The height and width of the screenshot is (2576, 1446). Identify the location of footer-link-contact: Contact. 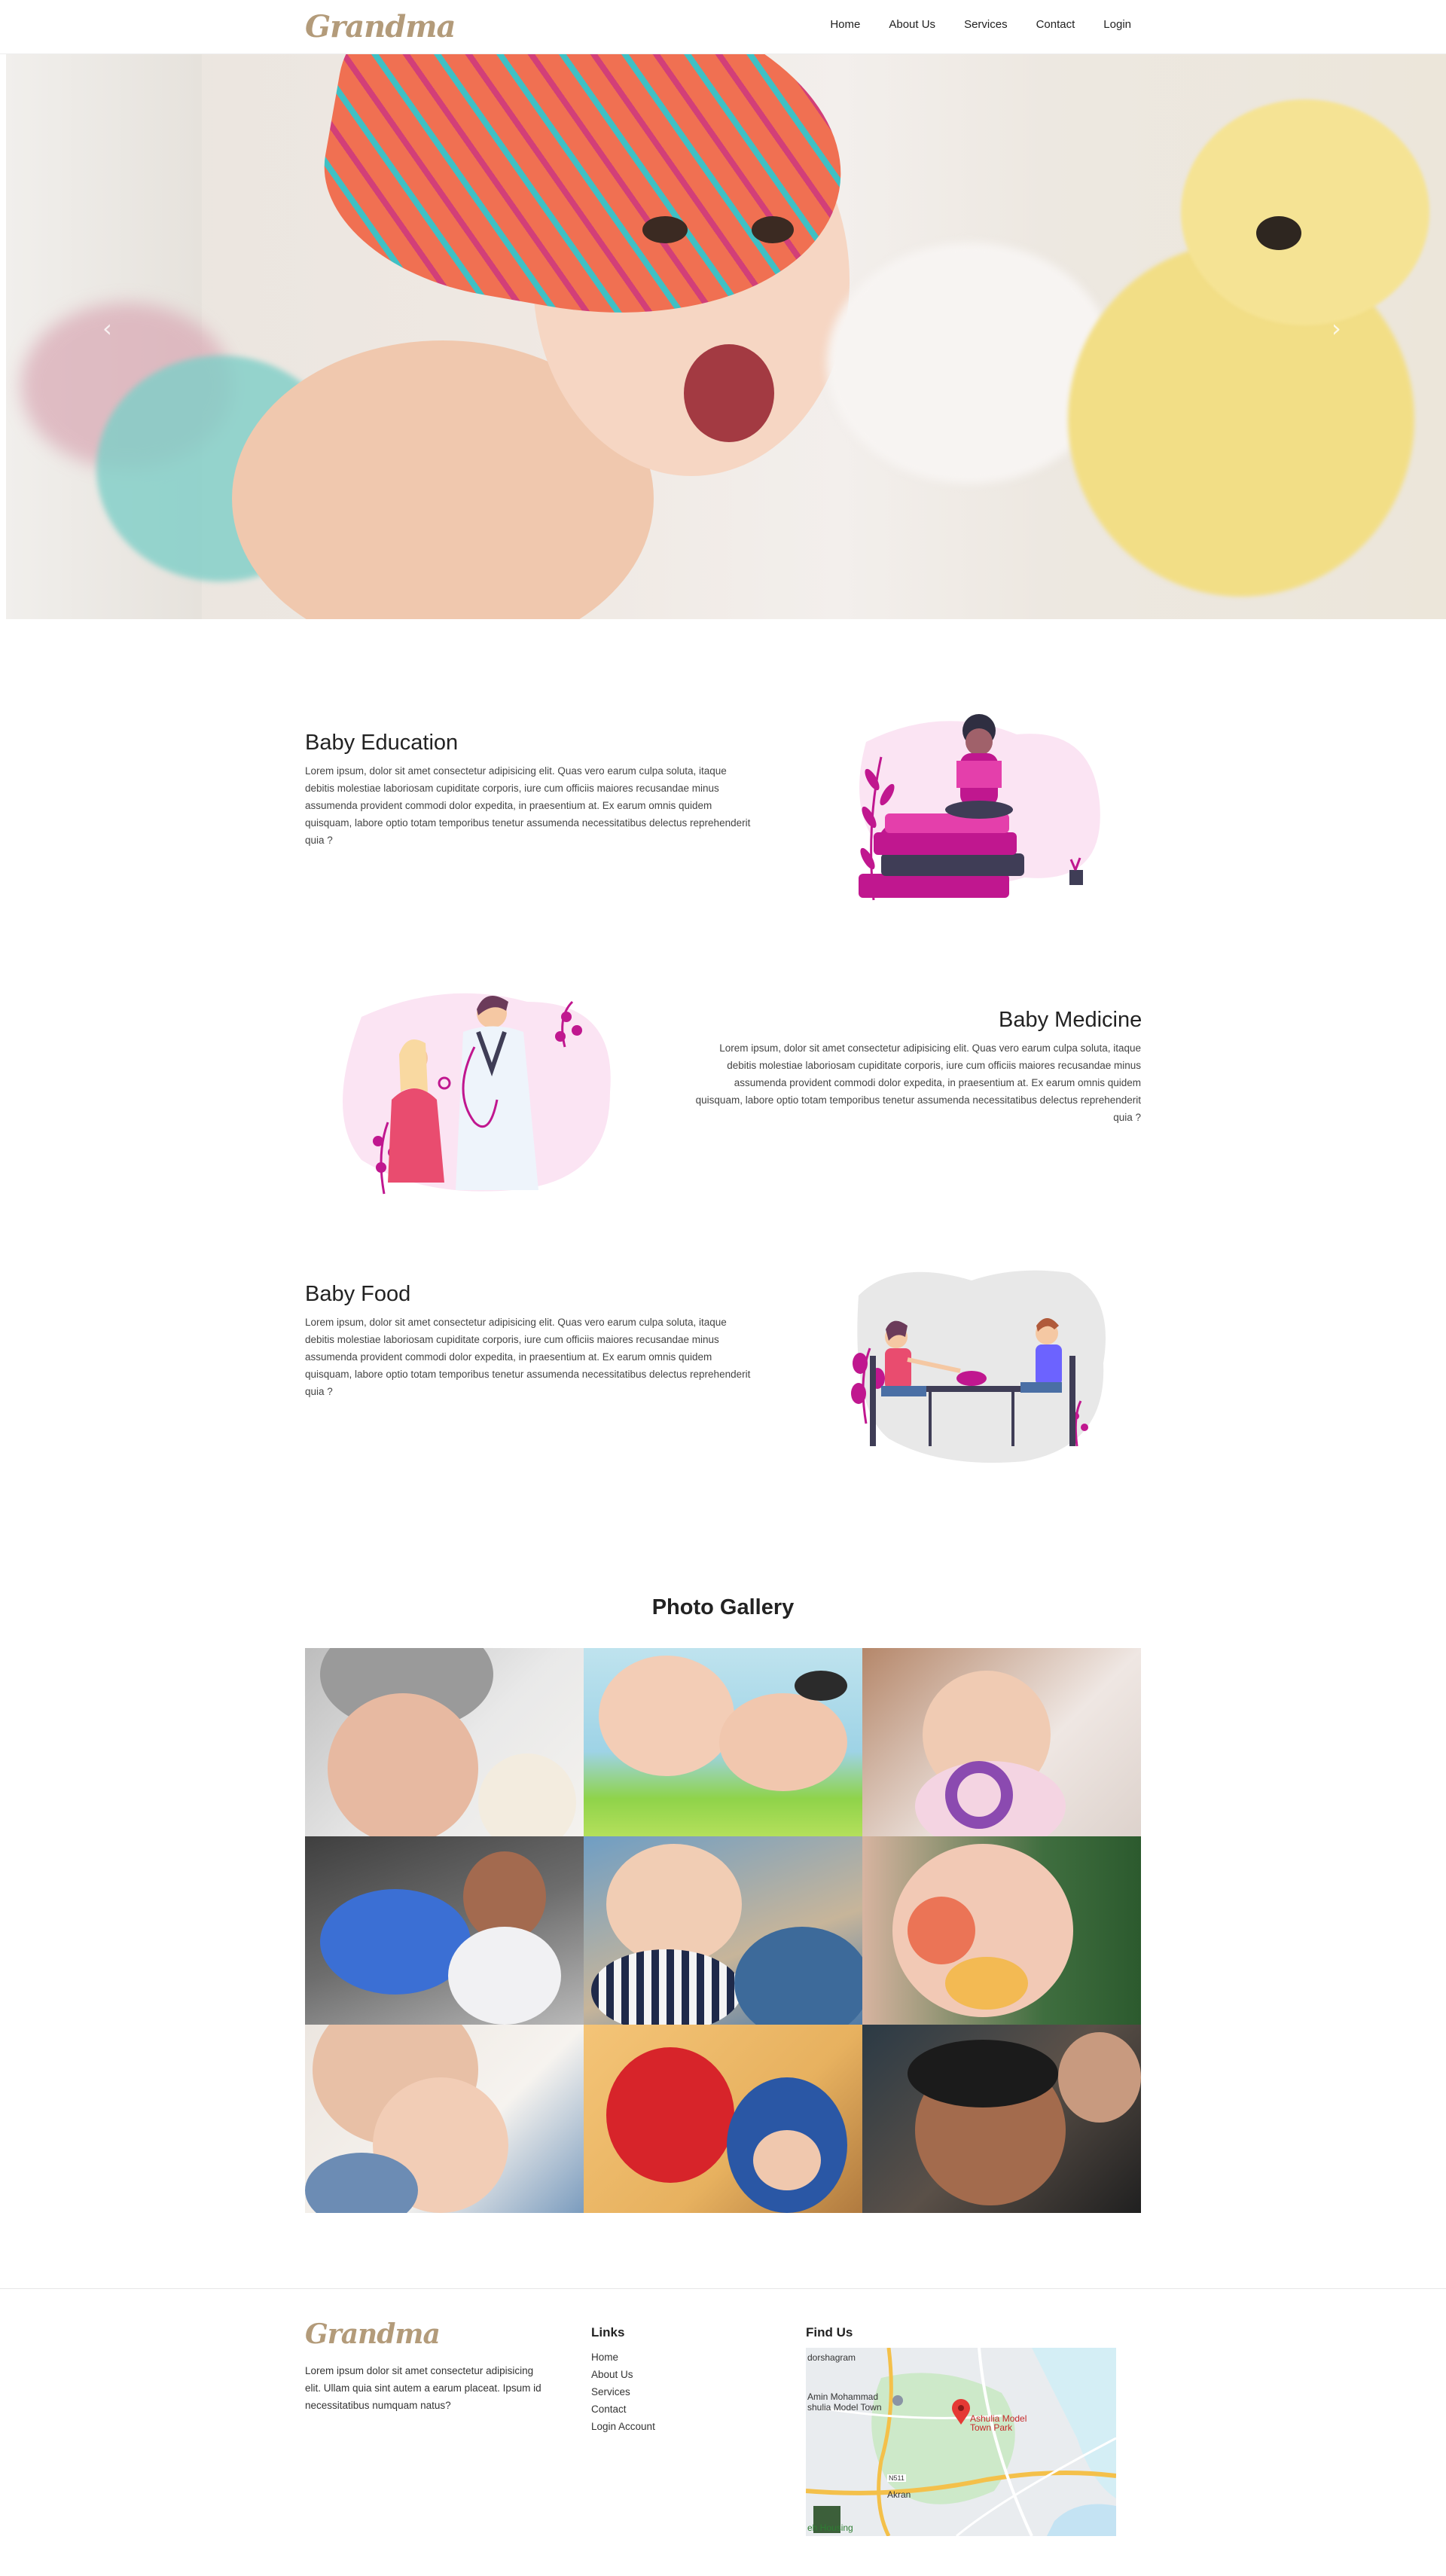
(623, 2410).